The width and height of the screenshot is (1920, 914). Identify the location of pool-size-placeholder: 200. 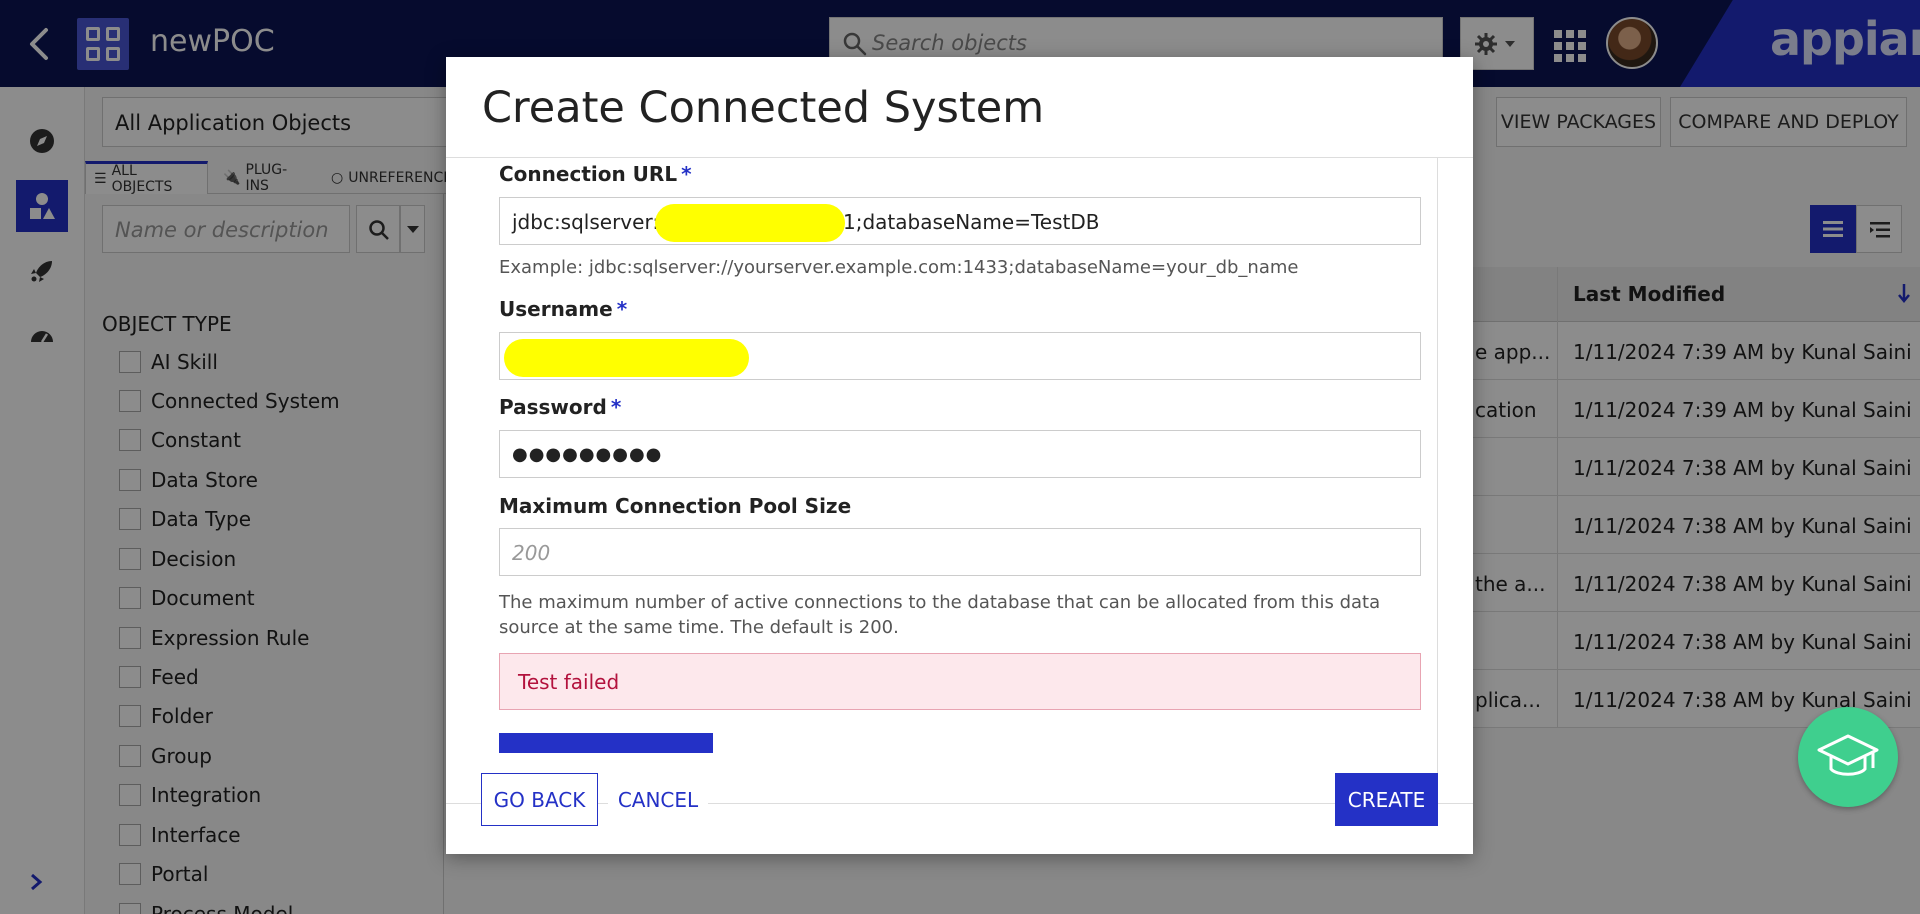
(531, 553).